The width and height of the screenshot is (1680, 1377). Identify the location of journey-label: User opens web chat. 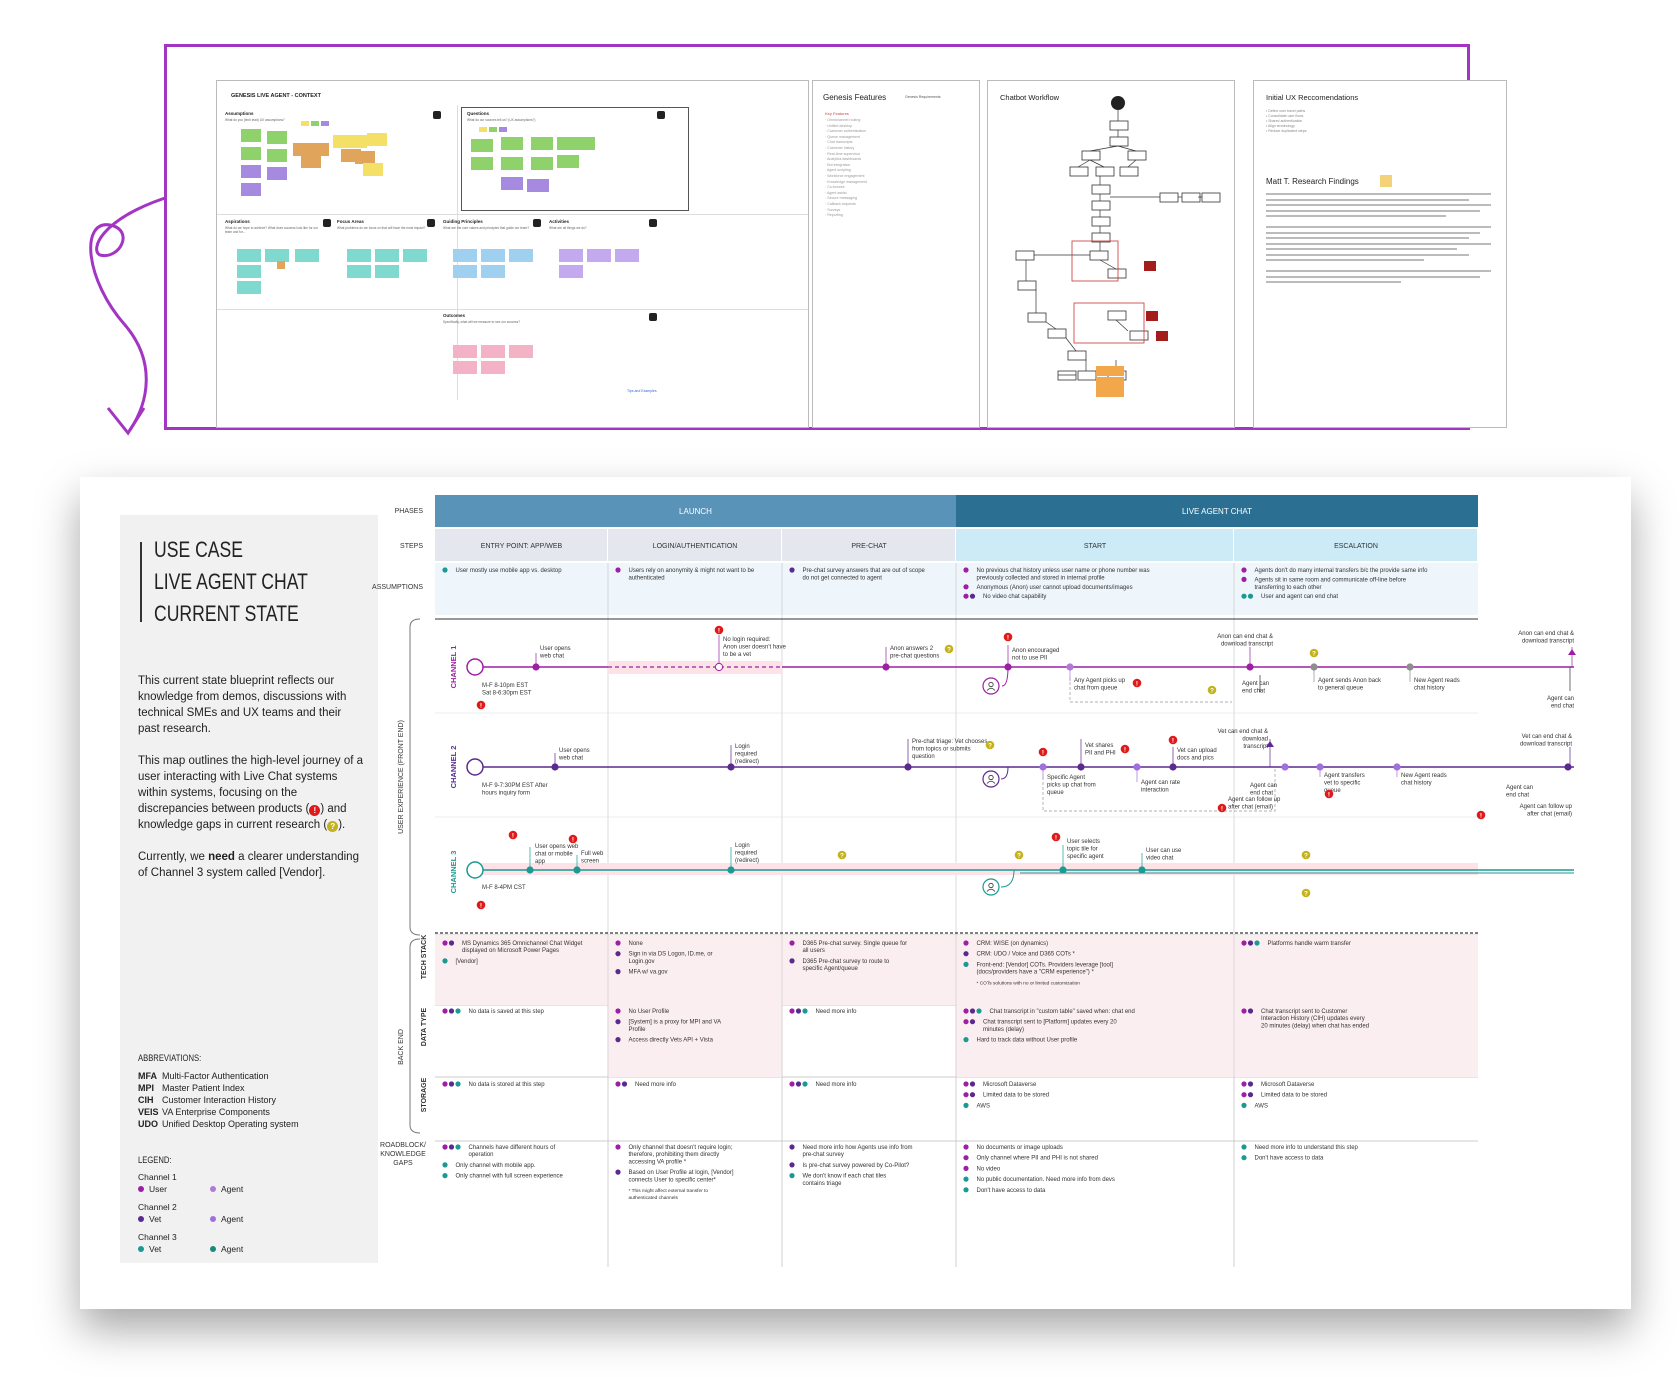
(574, 754).